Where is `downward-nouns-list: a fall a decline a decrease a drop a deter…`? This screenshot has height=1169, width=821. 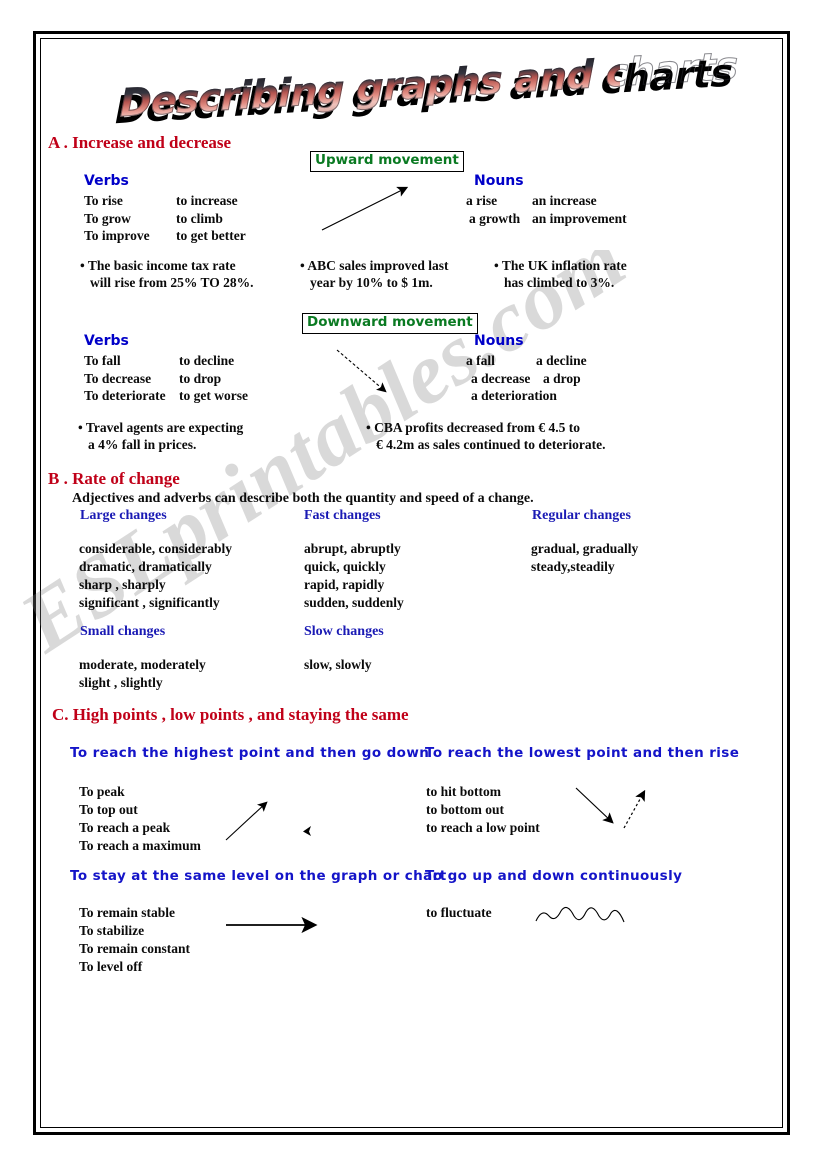
downward-nouns-list: a fall a decline a decrease a drop a deter… is located at coordinates (526, 378).